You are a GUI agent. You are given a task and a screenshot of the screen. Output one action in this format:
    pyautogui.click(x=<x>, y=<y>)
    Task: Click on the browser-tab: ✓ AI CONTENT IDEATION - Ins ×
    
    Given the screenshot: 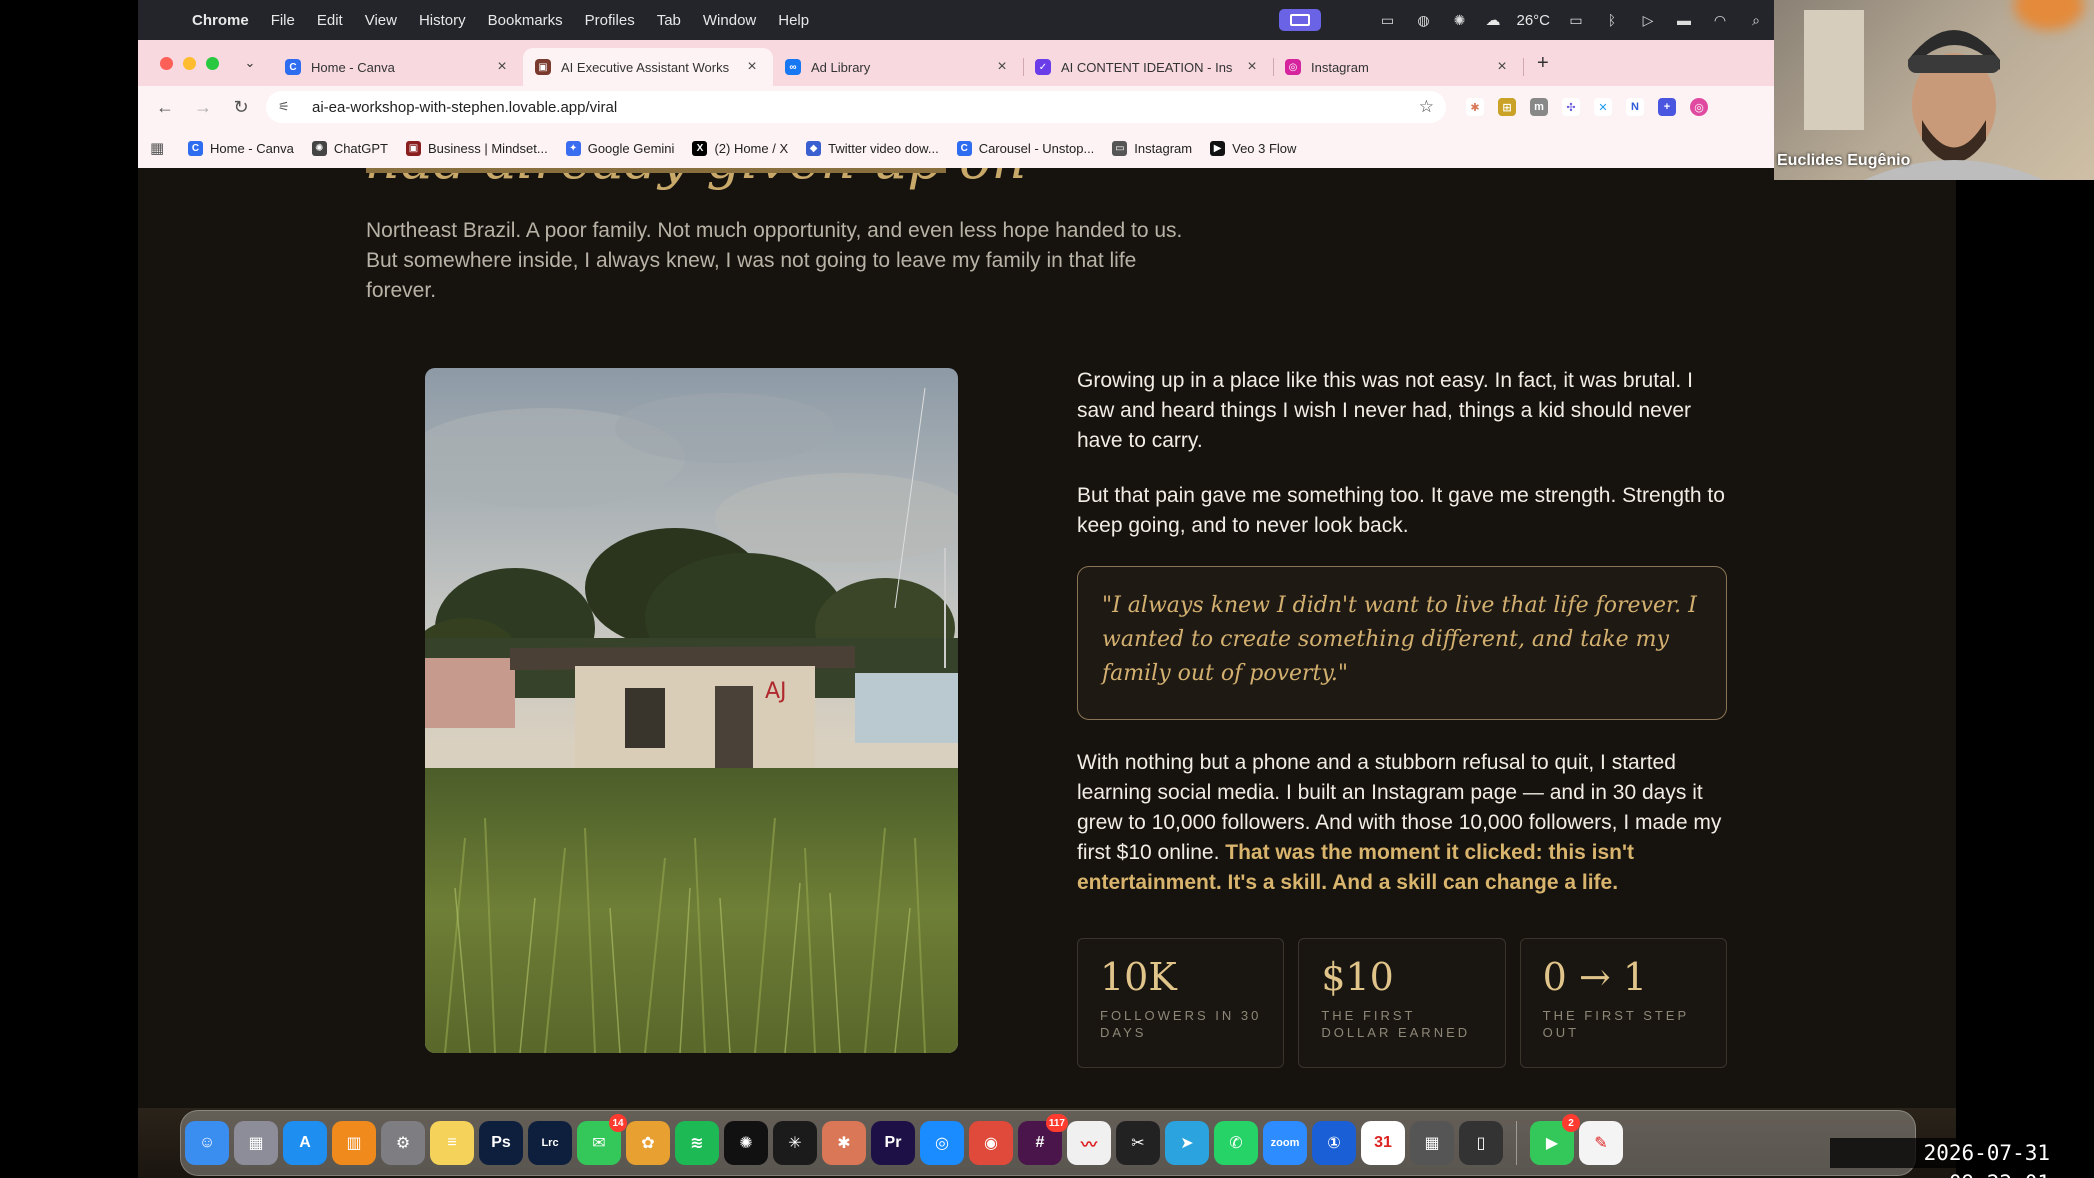 What is the action you would take?
    pyautogui.click(x=1148, y=67)
    